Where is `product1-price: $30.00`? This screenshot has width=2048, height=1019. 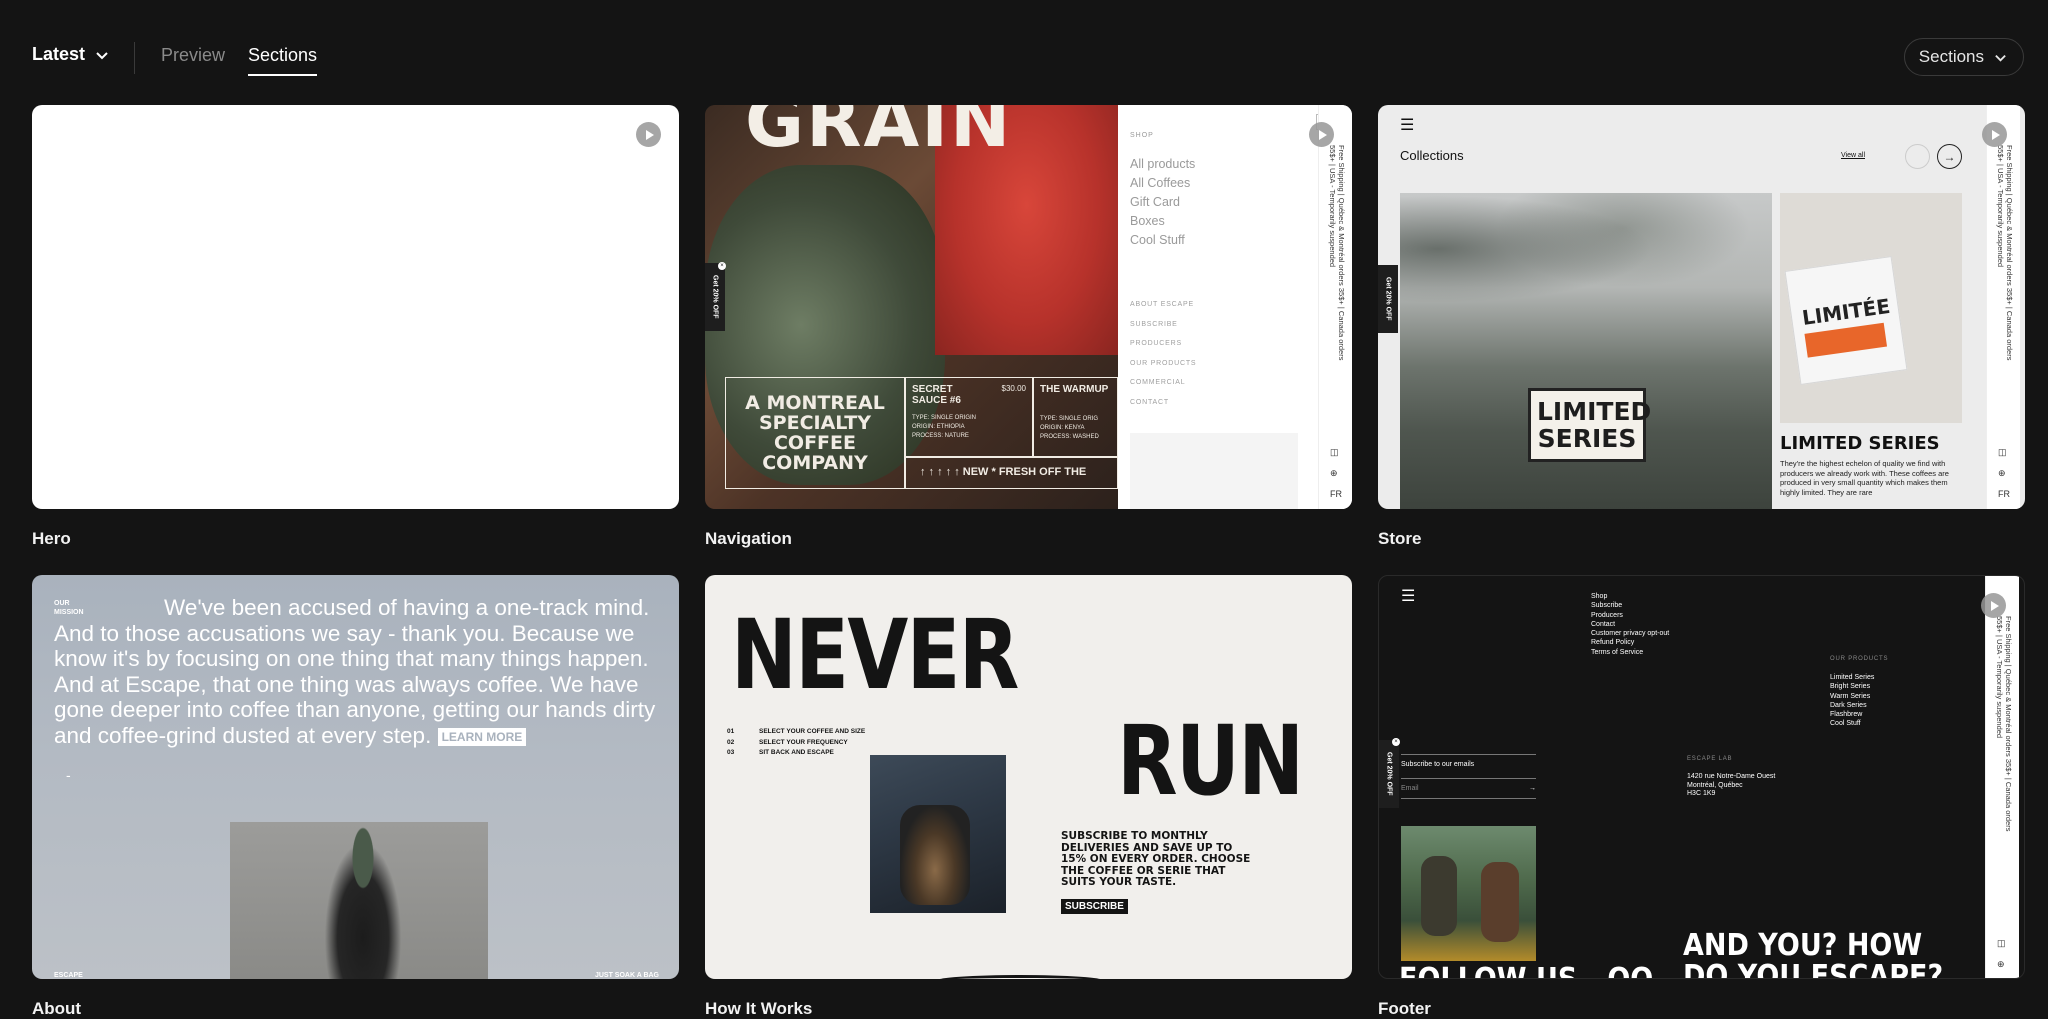 product1-price: $30.00 is located at coordinates (1013, 388).